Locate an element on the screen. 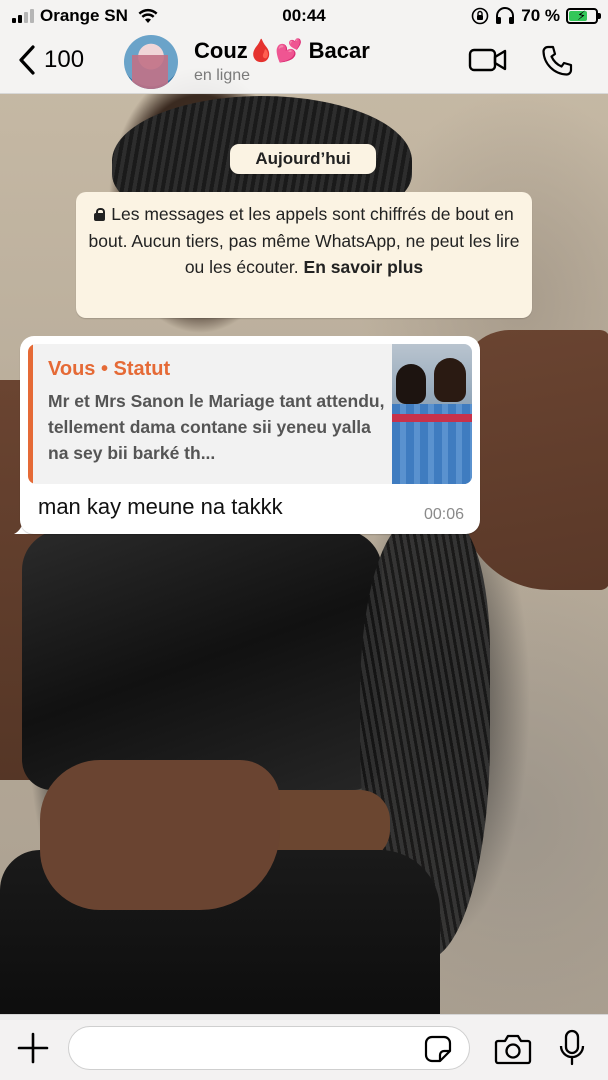 The height and width of the screenshot is (1080, 608). headphones-icon is located at coordinates (505, 15).